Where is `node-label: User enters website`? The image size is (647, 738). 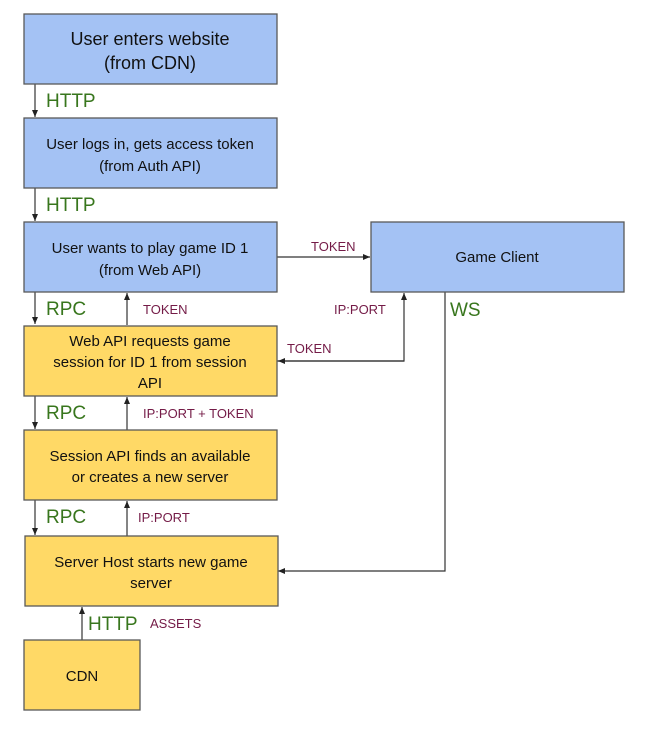 node-label: User enters website is located at coordinates (149, 39).